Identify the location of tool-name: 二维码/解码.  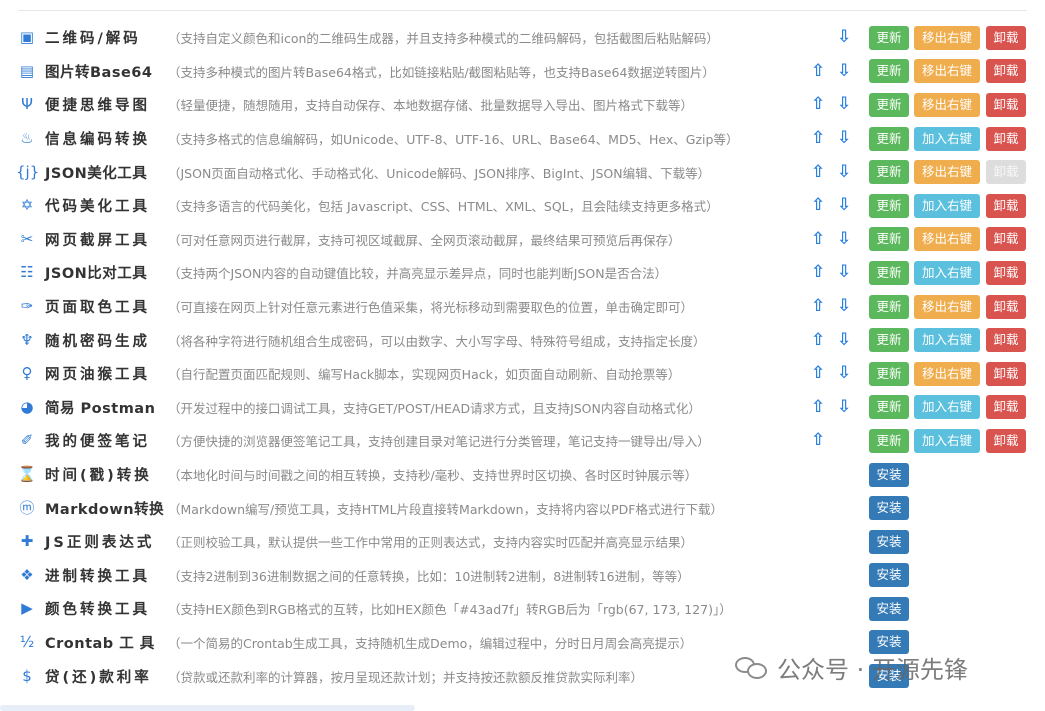
(93, 37).